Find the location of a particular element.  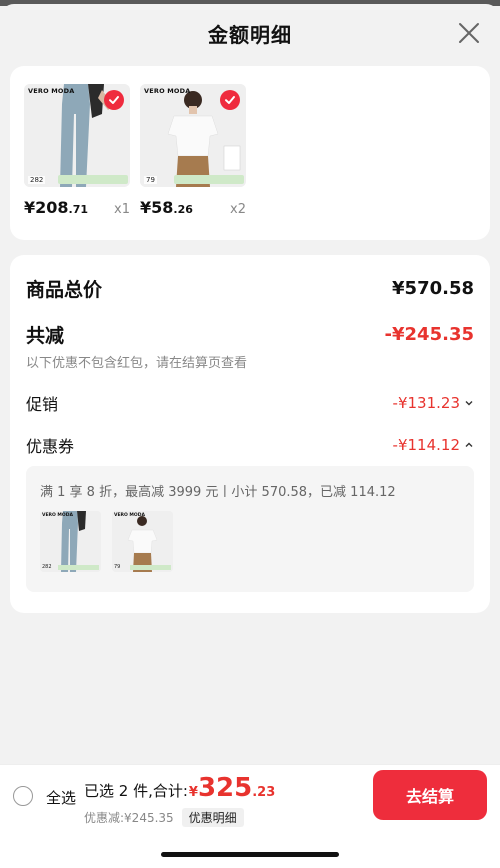

product-image: VERO MODA 79 is located at coordinates (193, 135).